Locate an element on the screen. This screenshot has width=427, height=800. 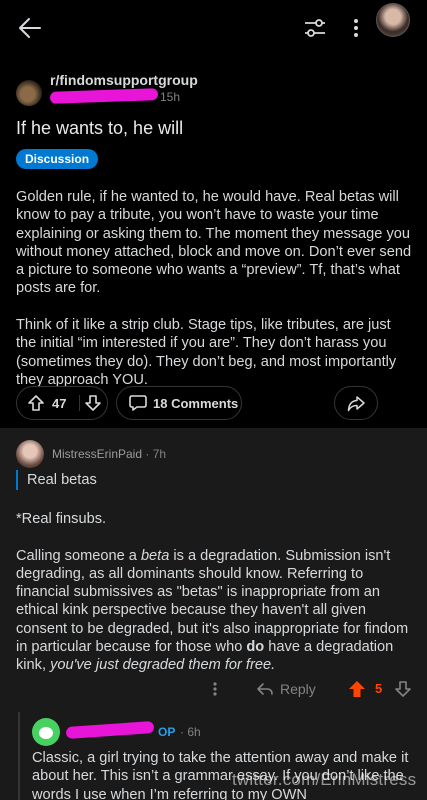
comment-paragraph: *Real finsubs. is located at coordinates (61, 519).